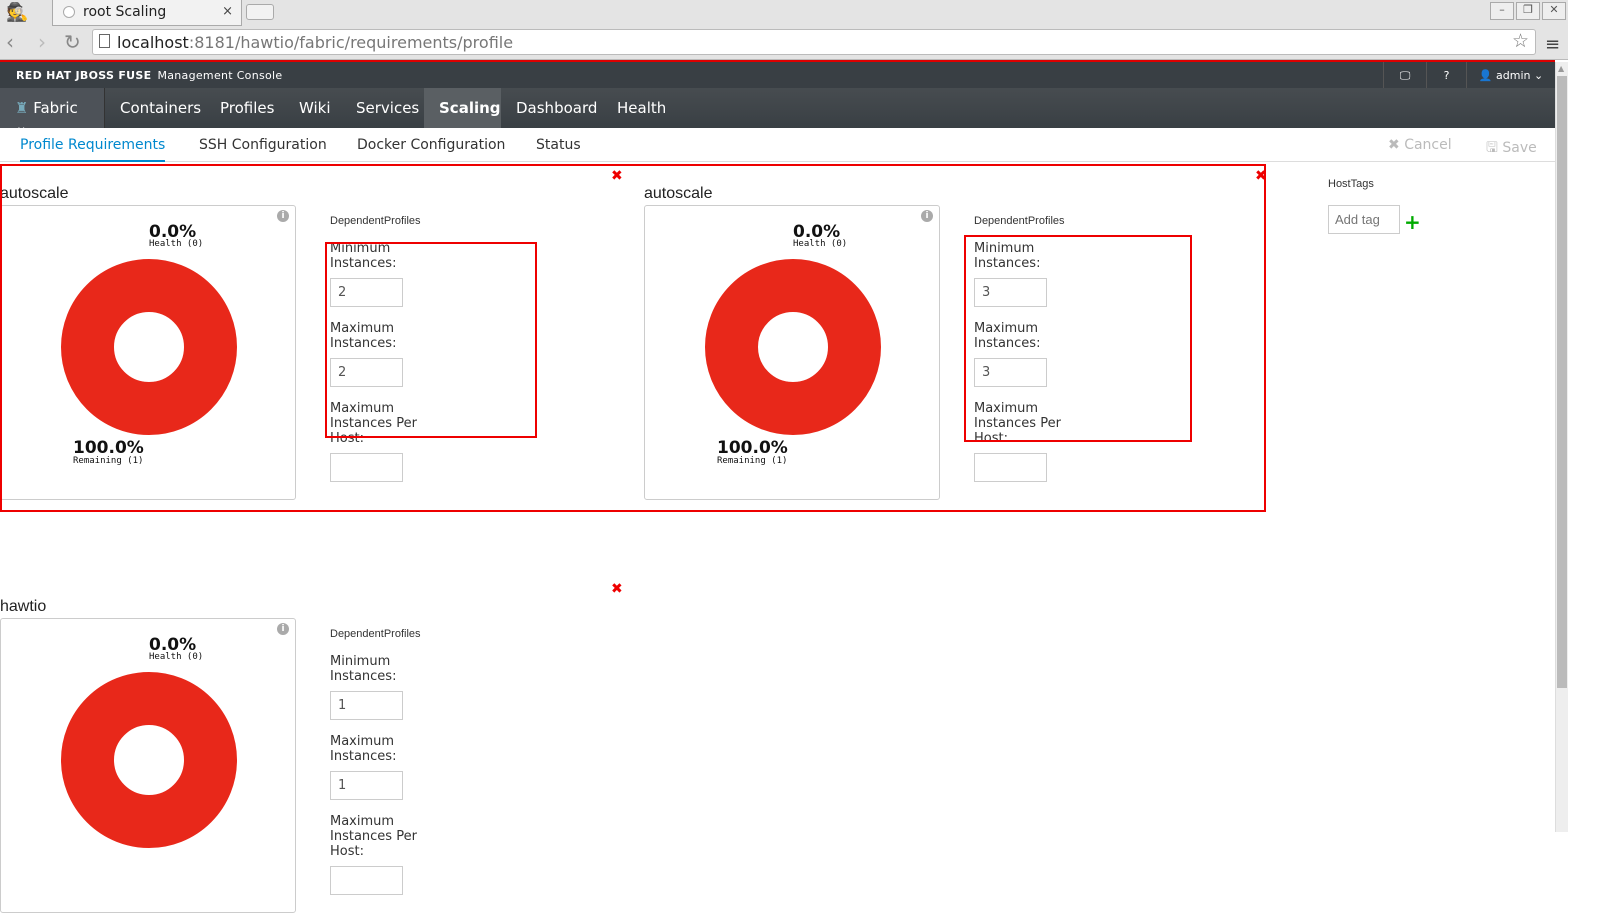 Image resolution: width=1600 pixels, height=913 pixels. I want to click on min-instances-label: Minimum Instances:, so click(363, 669).